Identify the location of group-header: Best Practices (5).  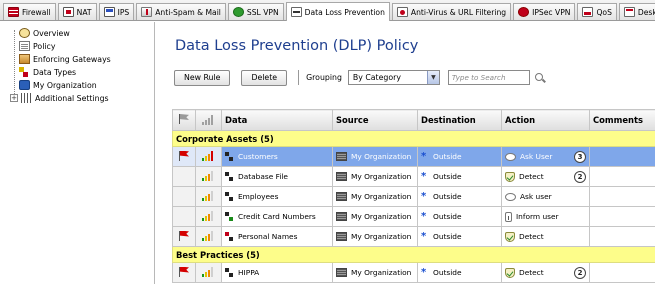
(413, 254).